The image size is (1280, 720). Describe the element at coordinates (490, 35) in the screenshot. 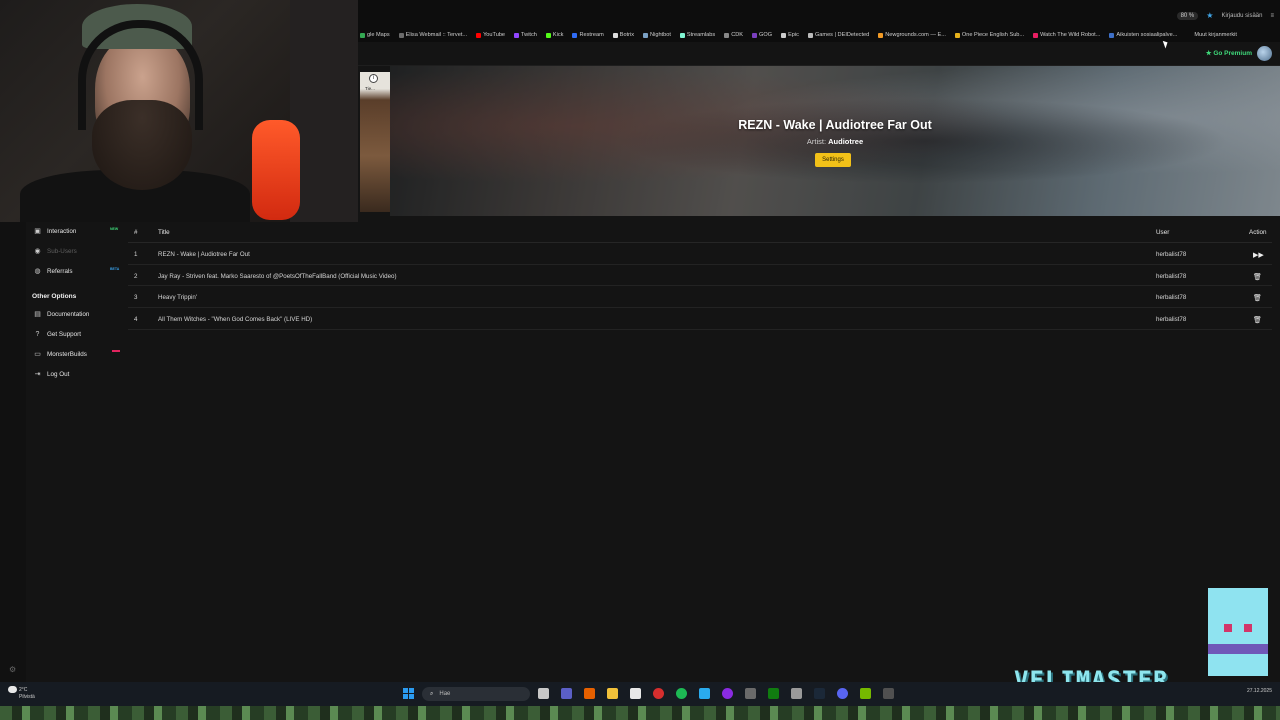

I see `bookmark-item: YouTube` at that location.